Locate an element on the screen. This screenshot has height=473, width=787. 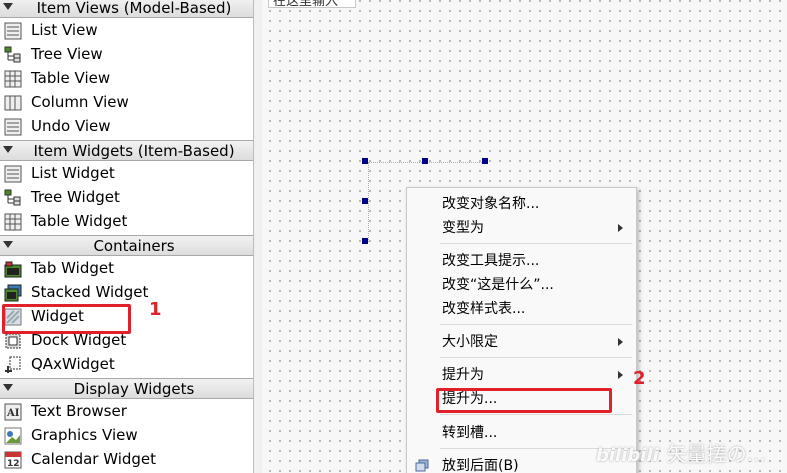
widget-item-tab-widget: Tab Widget is located at coordinates (126, 269).